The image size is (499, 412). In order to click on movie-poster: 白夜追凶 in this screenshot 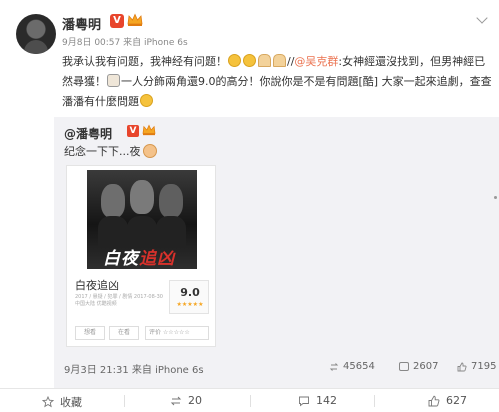, I will do `click(142, 219)`.